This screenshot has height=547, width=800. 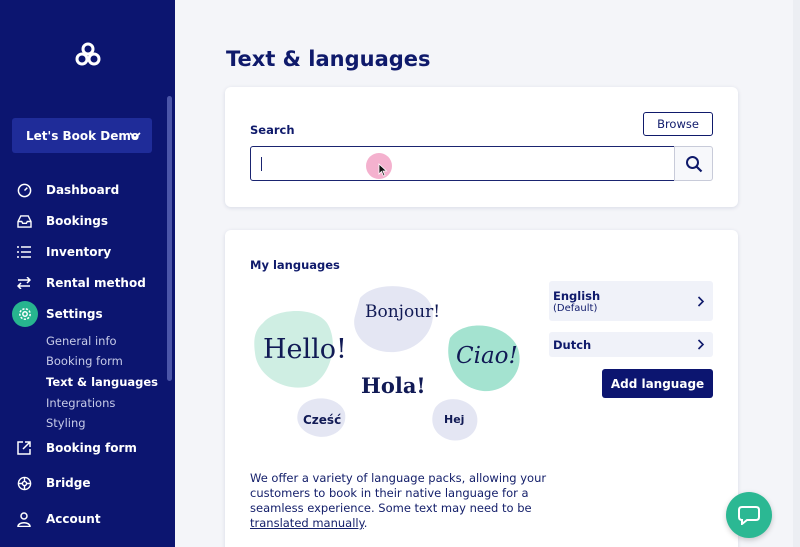 What do you see at coordinates (24, 190) in the screenshot?
I see `gauge-icon` at bounding box center [24, 190].